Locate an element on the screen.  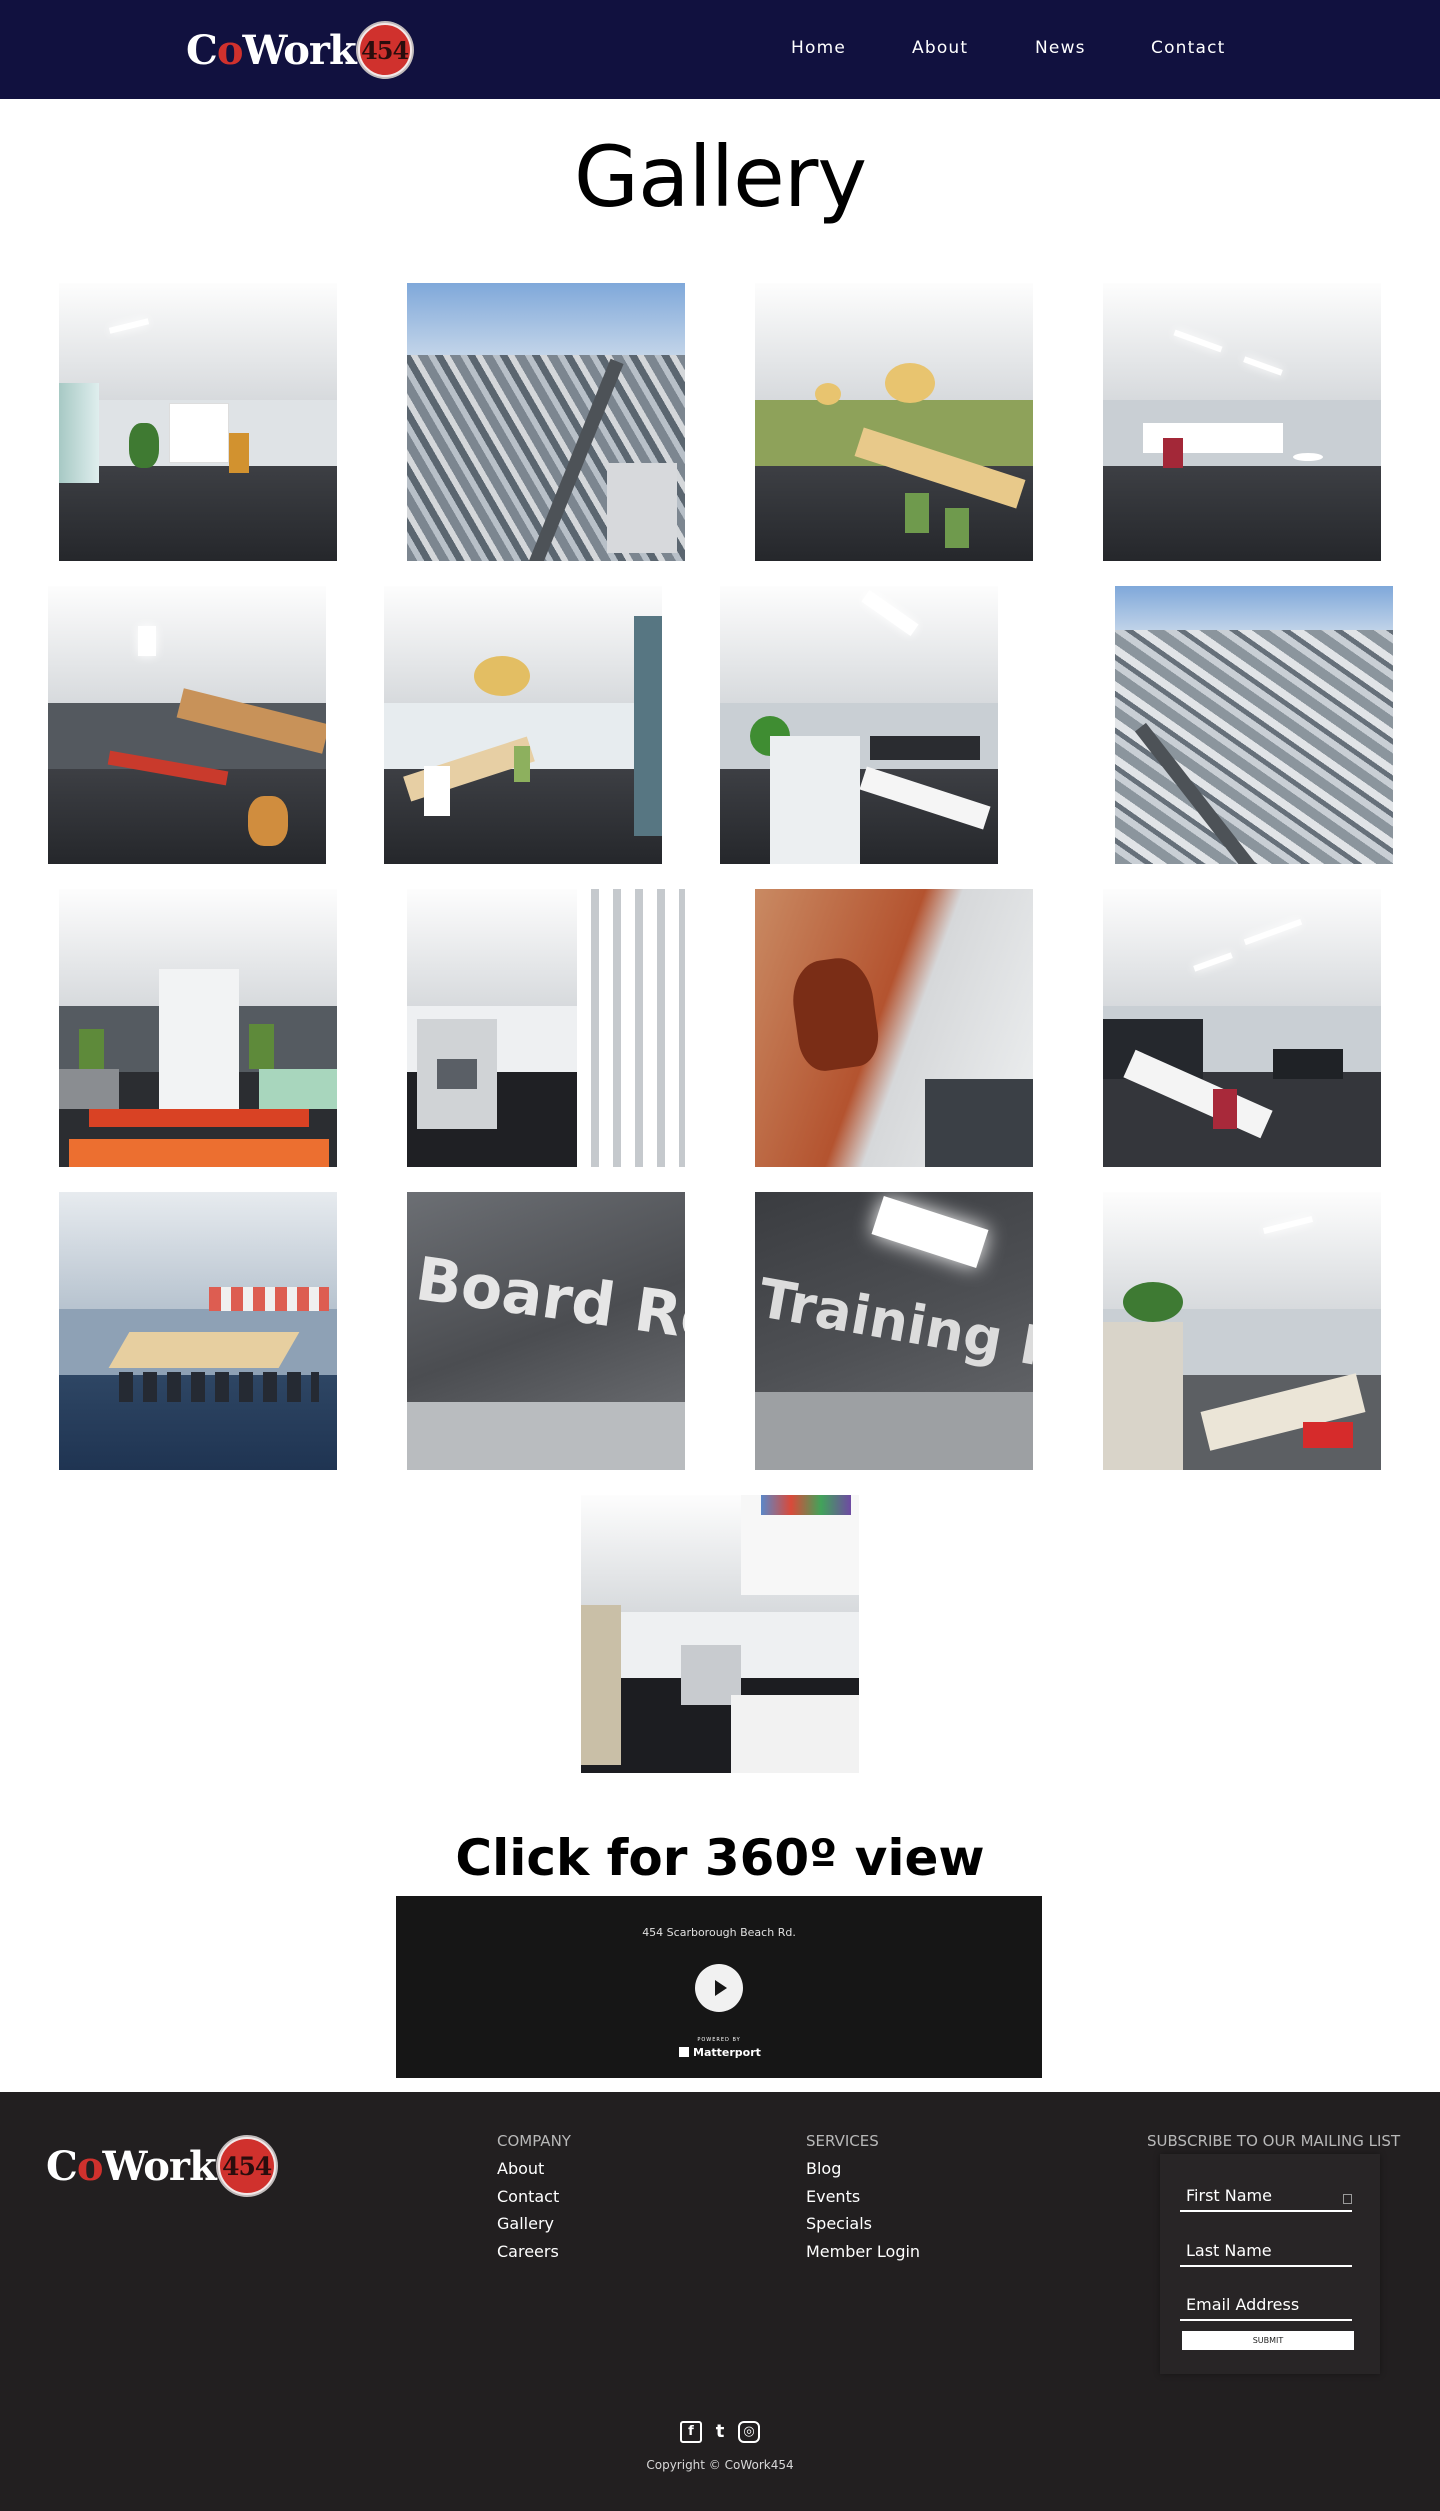
gallery-photo-kitchen is located at coordinates (894, 422).